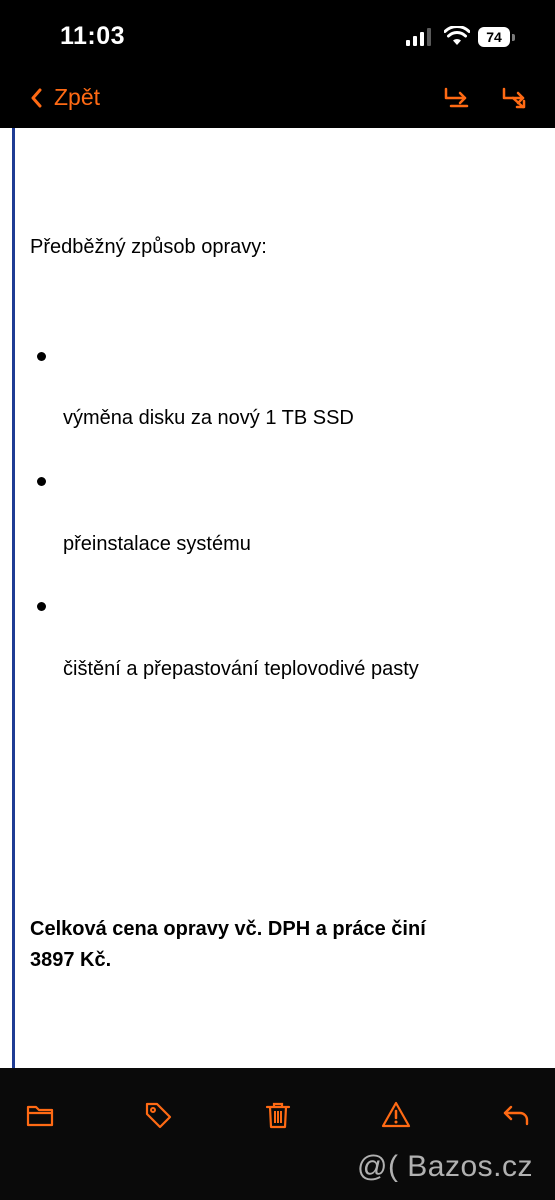 Image resolution: width=555 pixels, height=1200 pixels. Describe the element at coordinates (278, 1115) in the screenshot. I see `trash-icon` at that location.